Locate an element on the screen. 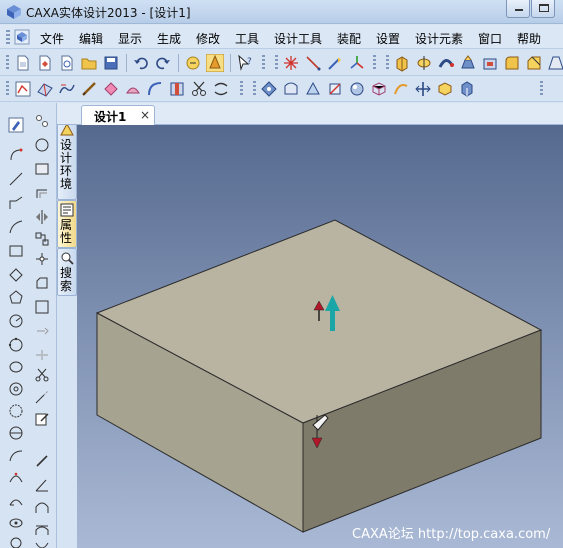  caxa-menu-icon is located at coordinates (22, 37).